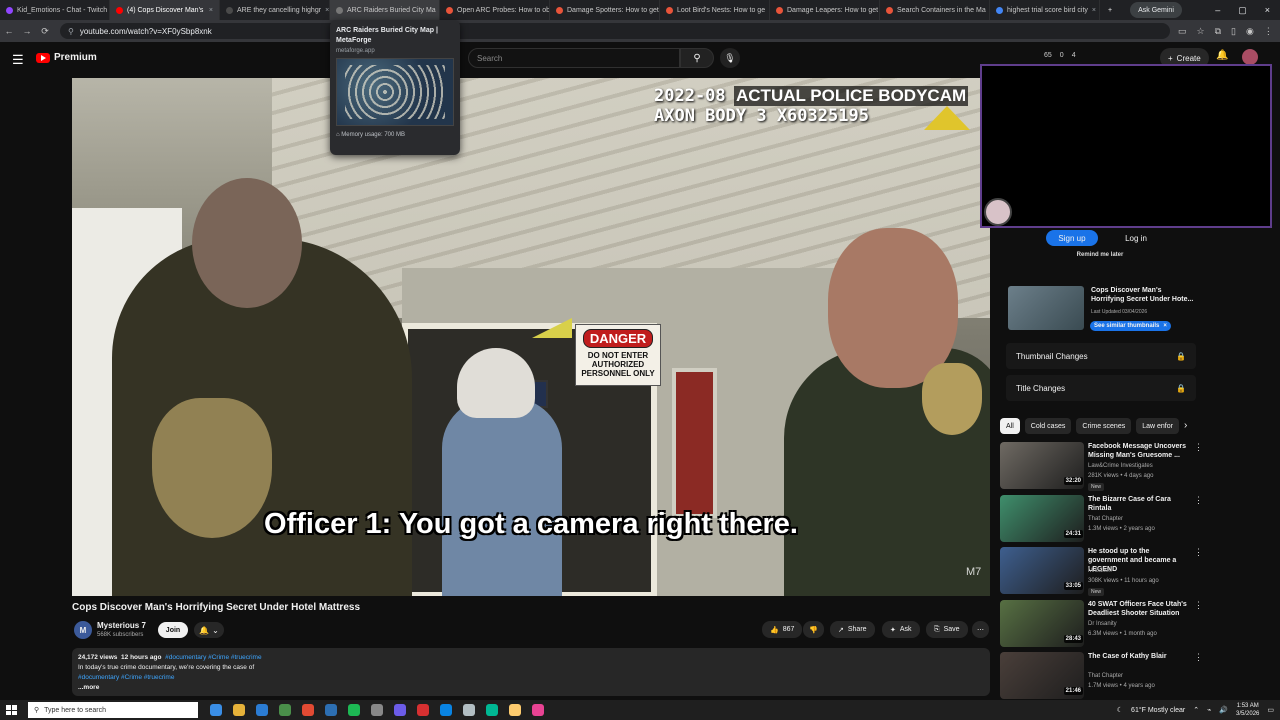  Describe the element at coordinates (973, 572) in the screenshot. I see `channel-watermark: M7` at that location.